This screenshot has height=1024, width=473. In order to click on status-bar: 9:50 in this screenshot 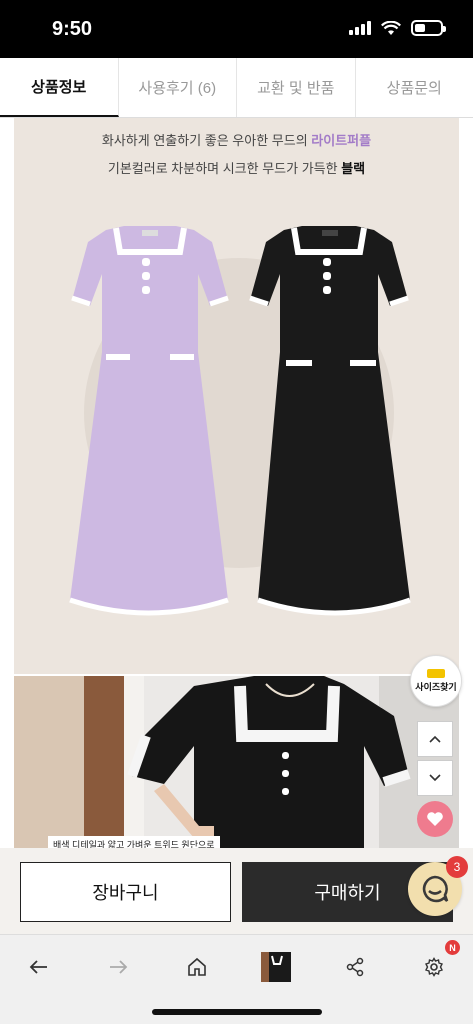, I will do `click(236, 29)`.